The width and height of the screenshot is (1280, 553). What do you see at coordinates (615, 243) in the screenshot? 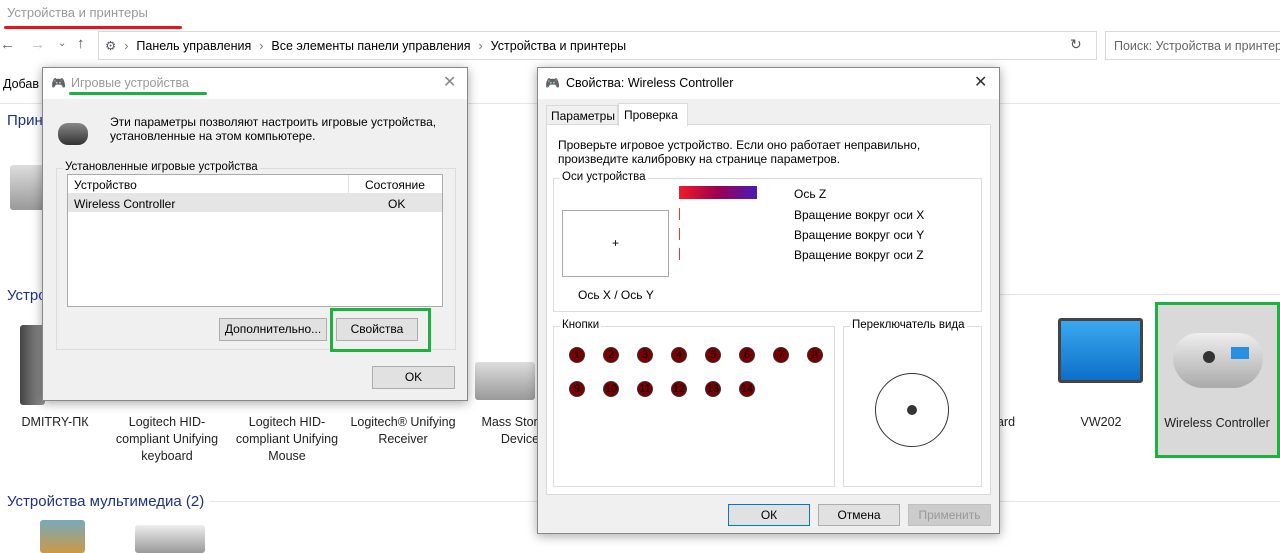
I see `xy-axis-box: +` at bounding box center [615, 243].